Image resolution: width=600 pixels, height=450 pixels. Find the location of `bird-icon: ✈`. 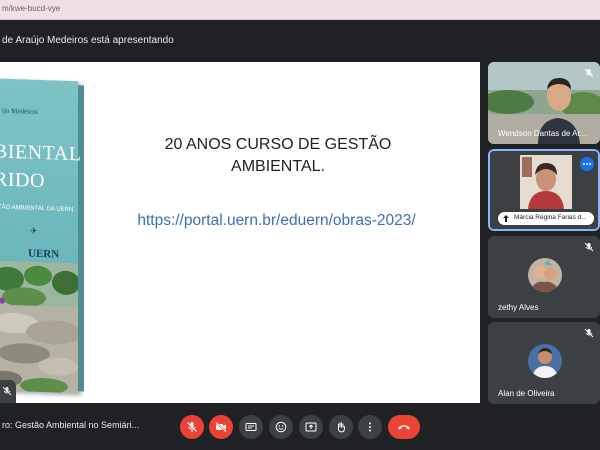

bird-icon: ✈ is located at coordinates (34, 230).